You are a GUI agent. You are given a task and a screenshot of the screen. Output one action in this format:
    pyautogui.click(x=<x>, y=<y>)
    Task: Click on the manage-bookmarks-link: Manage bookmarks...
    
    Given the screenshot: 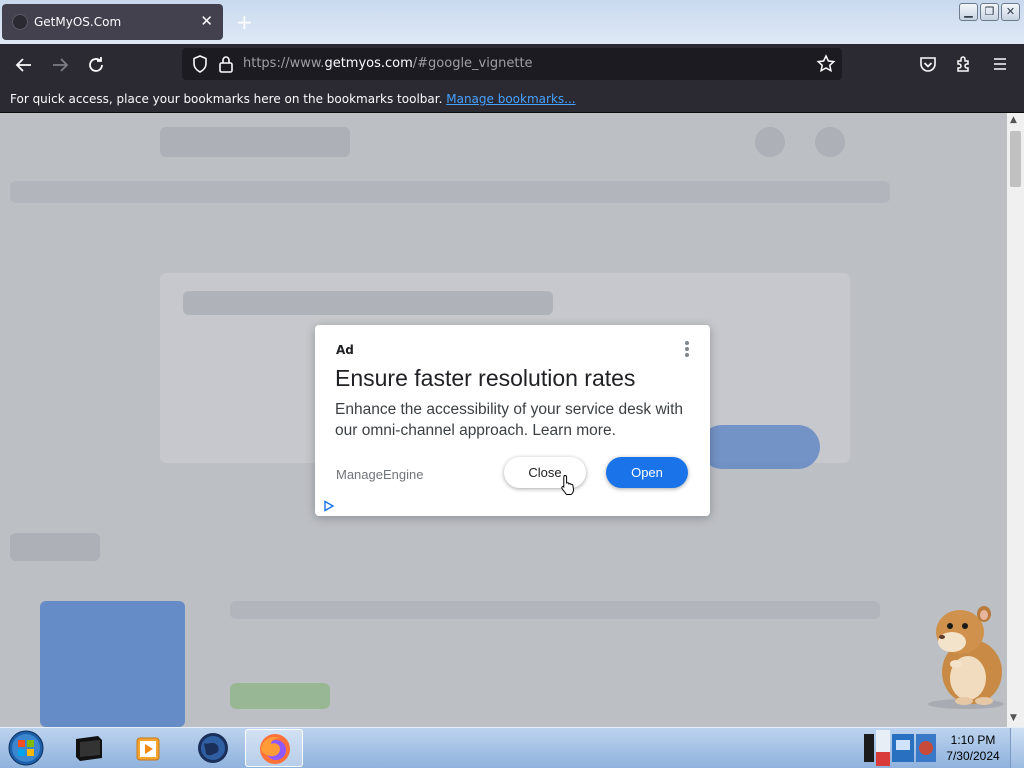 What is the action you would take?
    pyautogui.click(x=510, y=99)
    